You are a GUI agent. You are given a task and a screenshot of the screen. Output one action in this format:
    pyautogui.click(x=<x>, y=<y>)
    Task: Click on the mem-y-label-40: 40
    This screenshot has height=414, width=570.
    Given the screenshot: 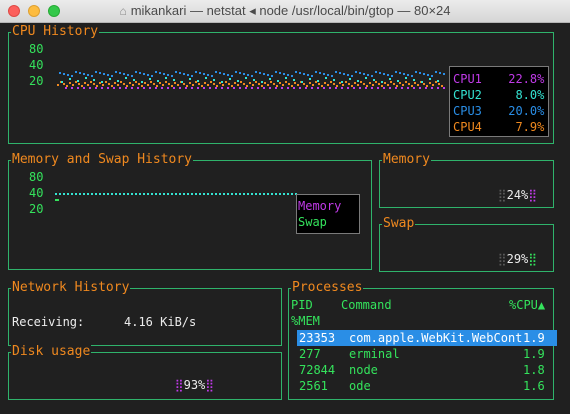 What is the action you would take?
    pyautogui.click(x=36, y=193)
    